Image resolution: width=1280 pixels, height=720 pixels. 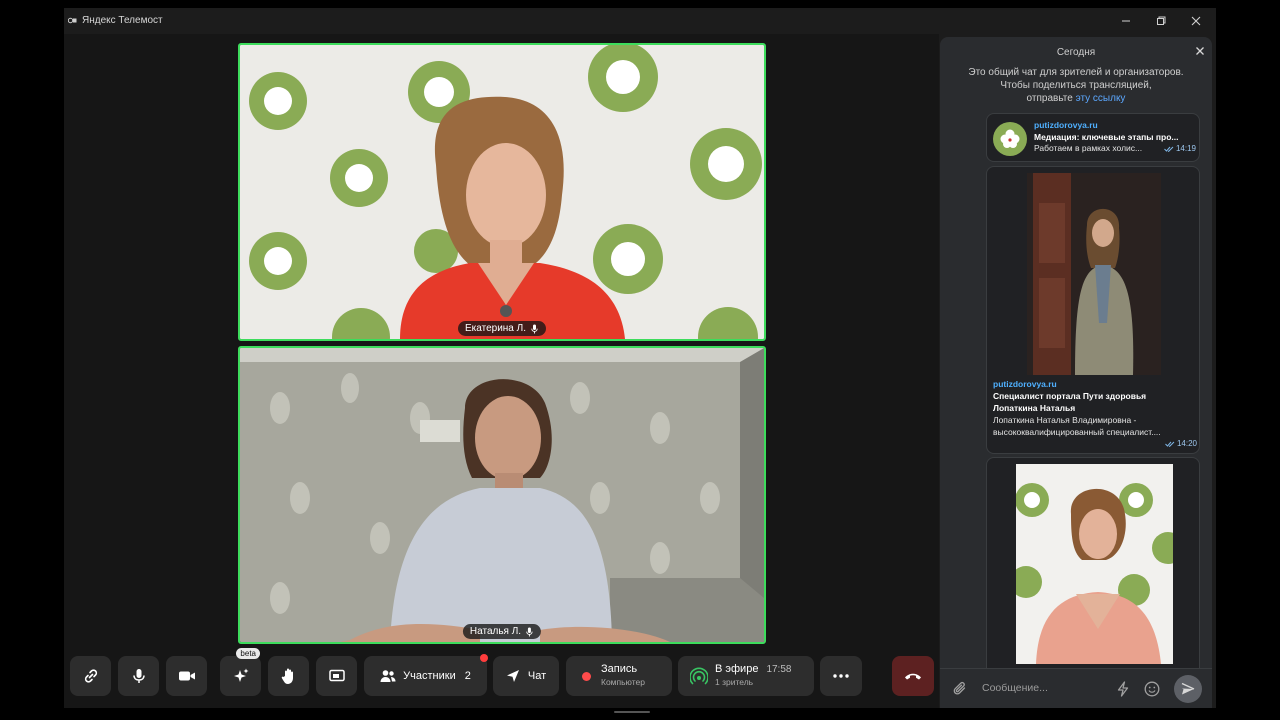 I want to click on microphone-icon, so click(x=138, y=676).